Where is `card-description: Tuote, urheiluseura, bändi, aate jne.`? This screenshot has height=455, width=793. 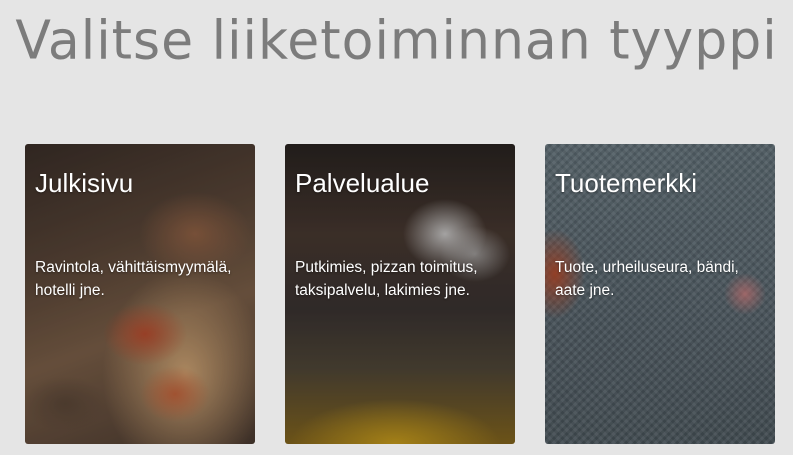
card-description: Tuote, urheiluseura, bändi, aate jne. is located at coordinates (647, 279).